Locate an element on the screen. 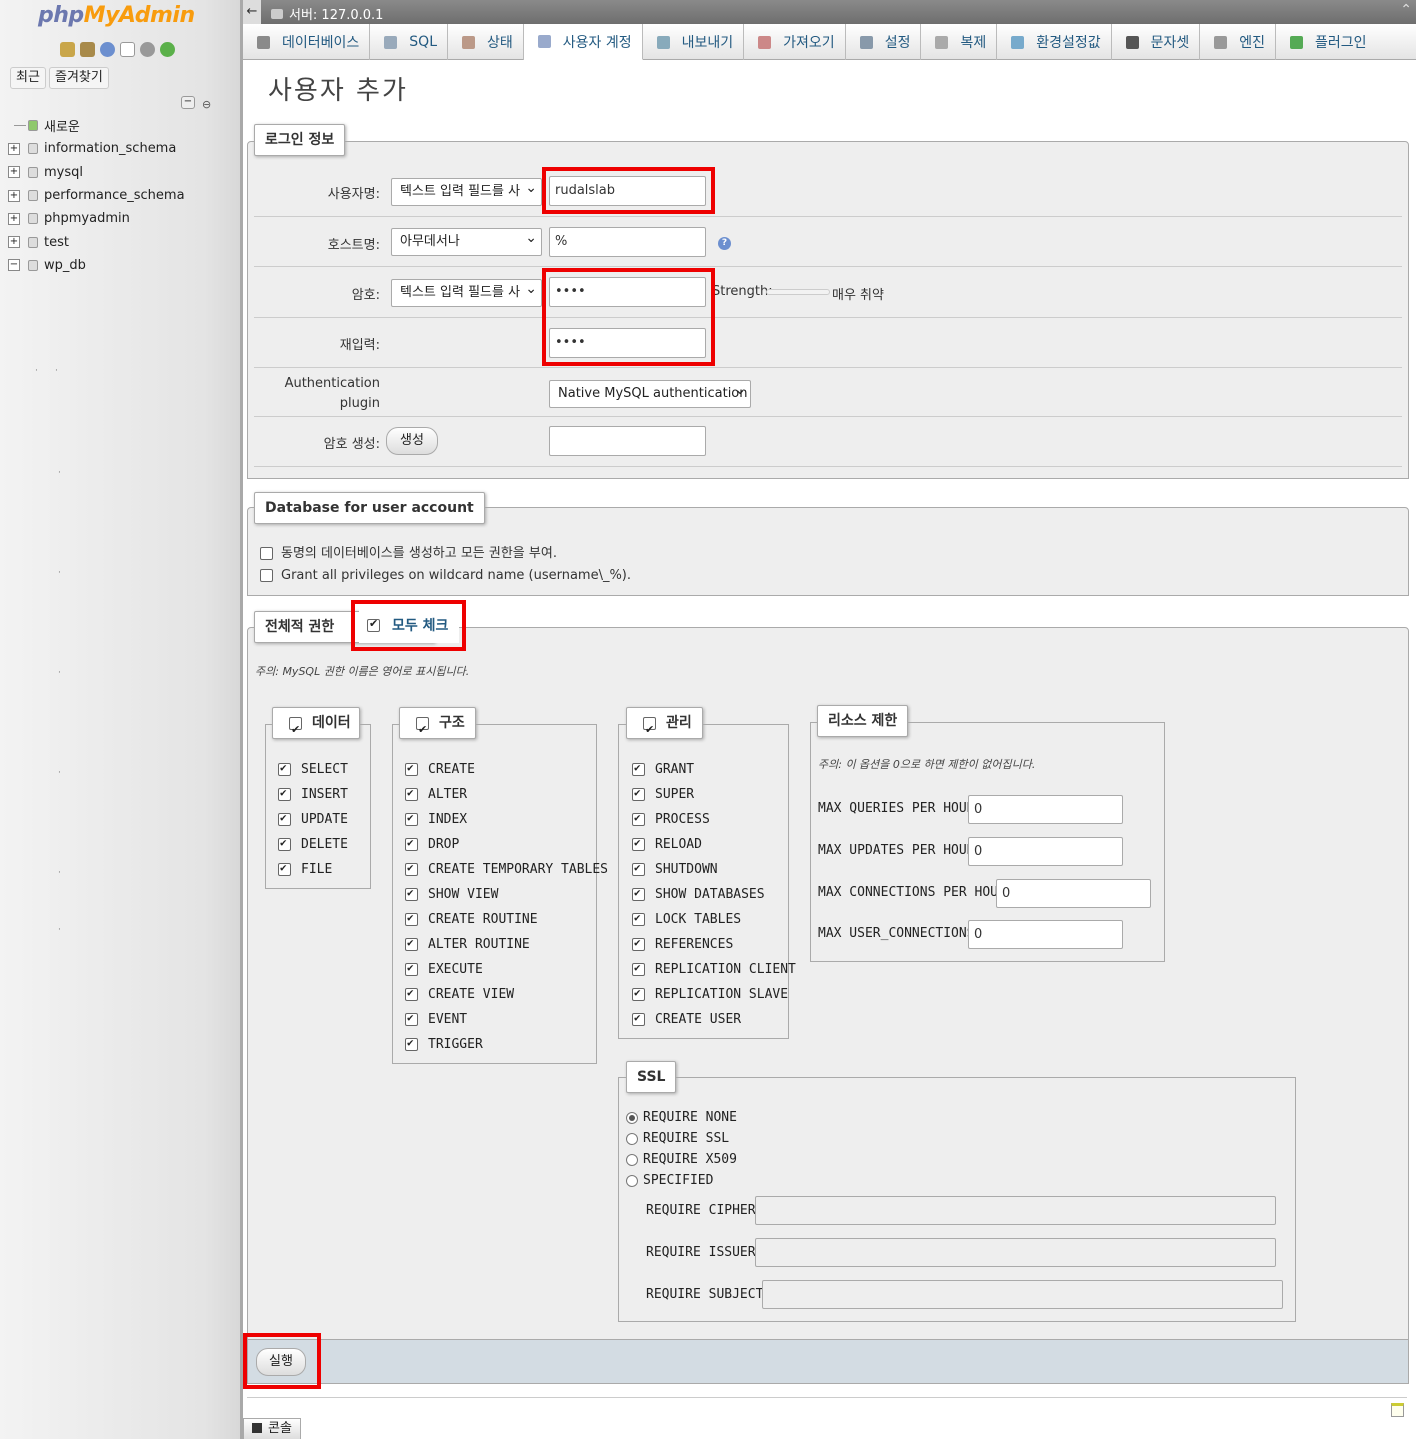  max-updates-input: 0 is located at coordinates (1045, 851).